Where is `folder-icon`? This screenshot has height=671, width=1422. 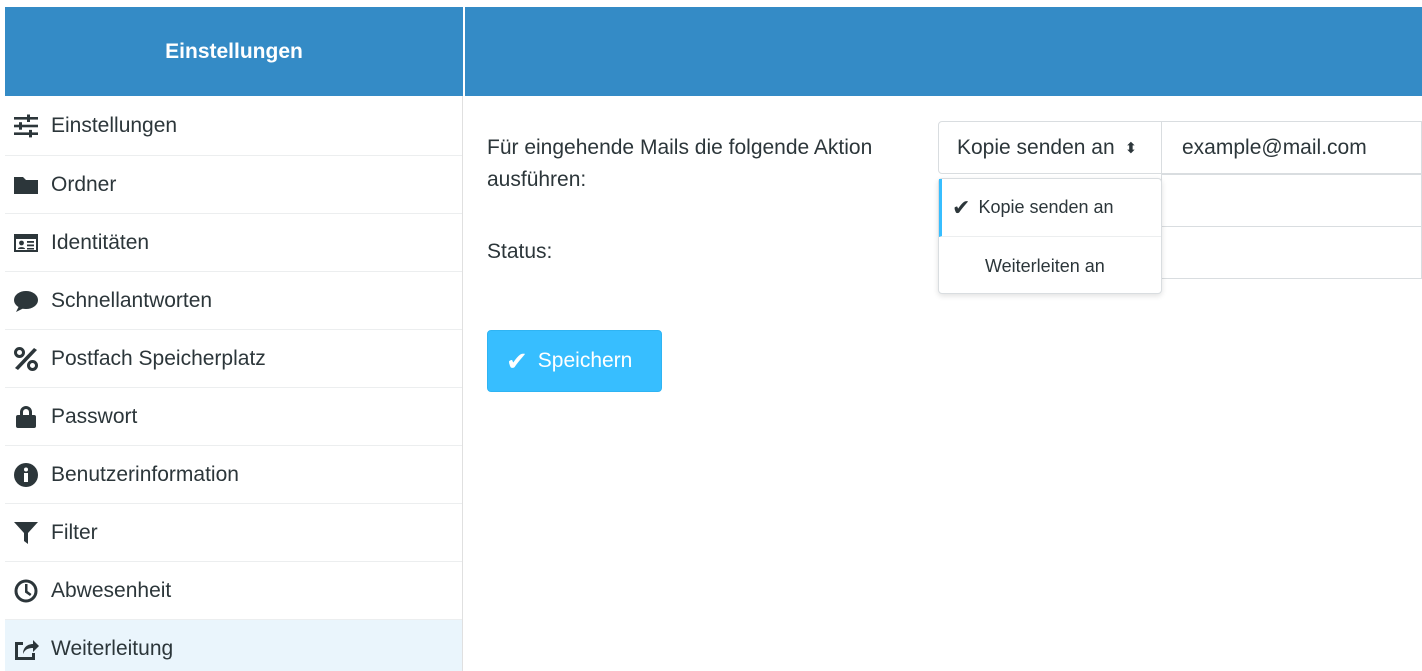 folder-icon is located at coordinates (32, 185).